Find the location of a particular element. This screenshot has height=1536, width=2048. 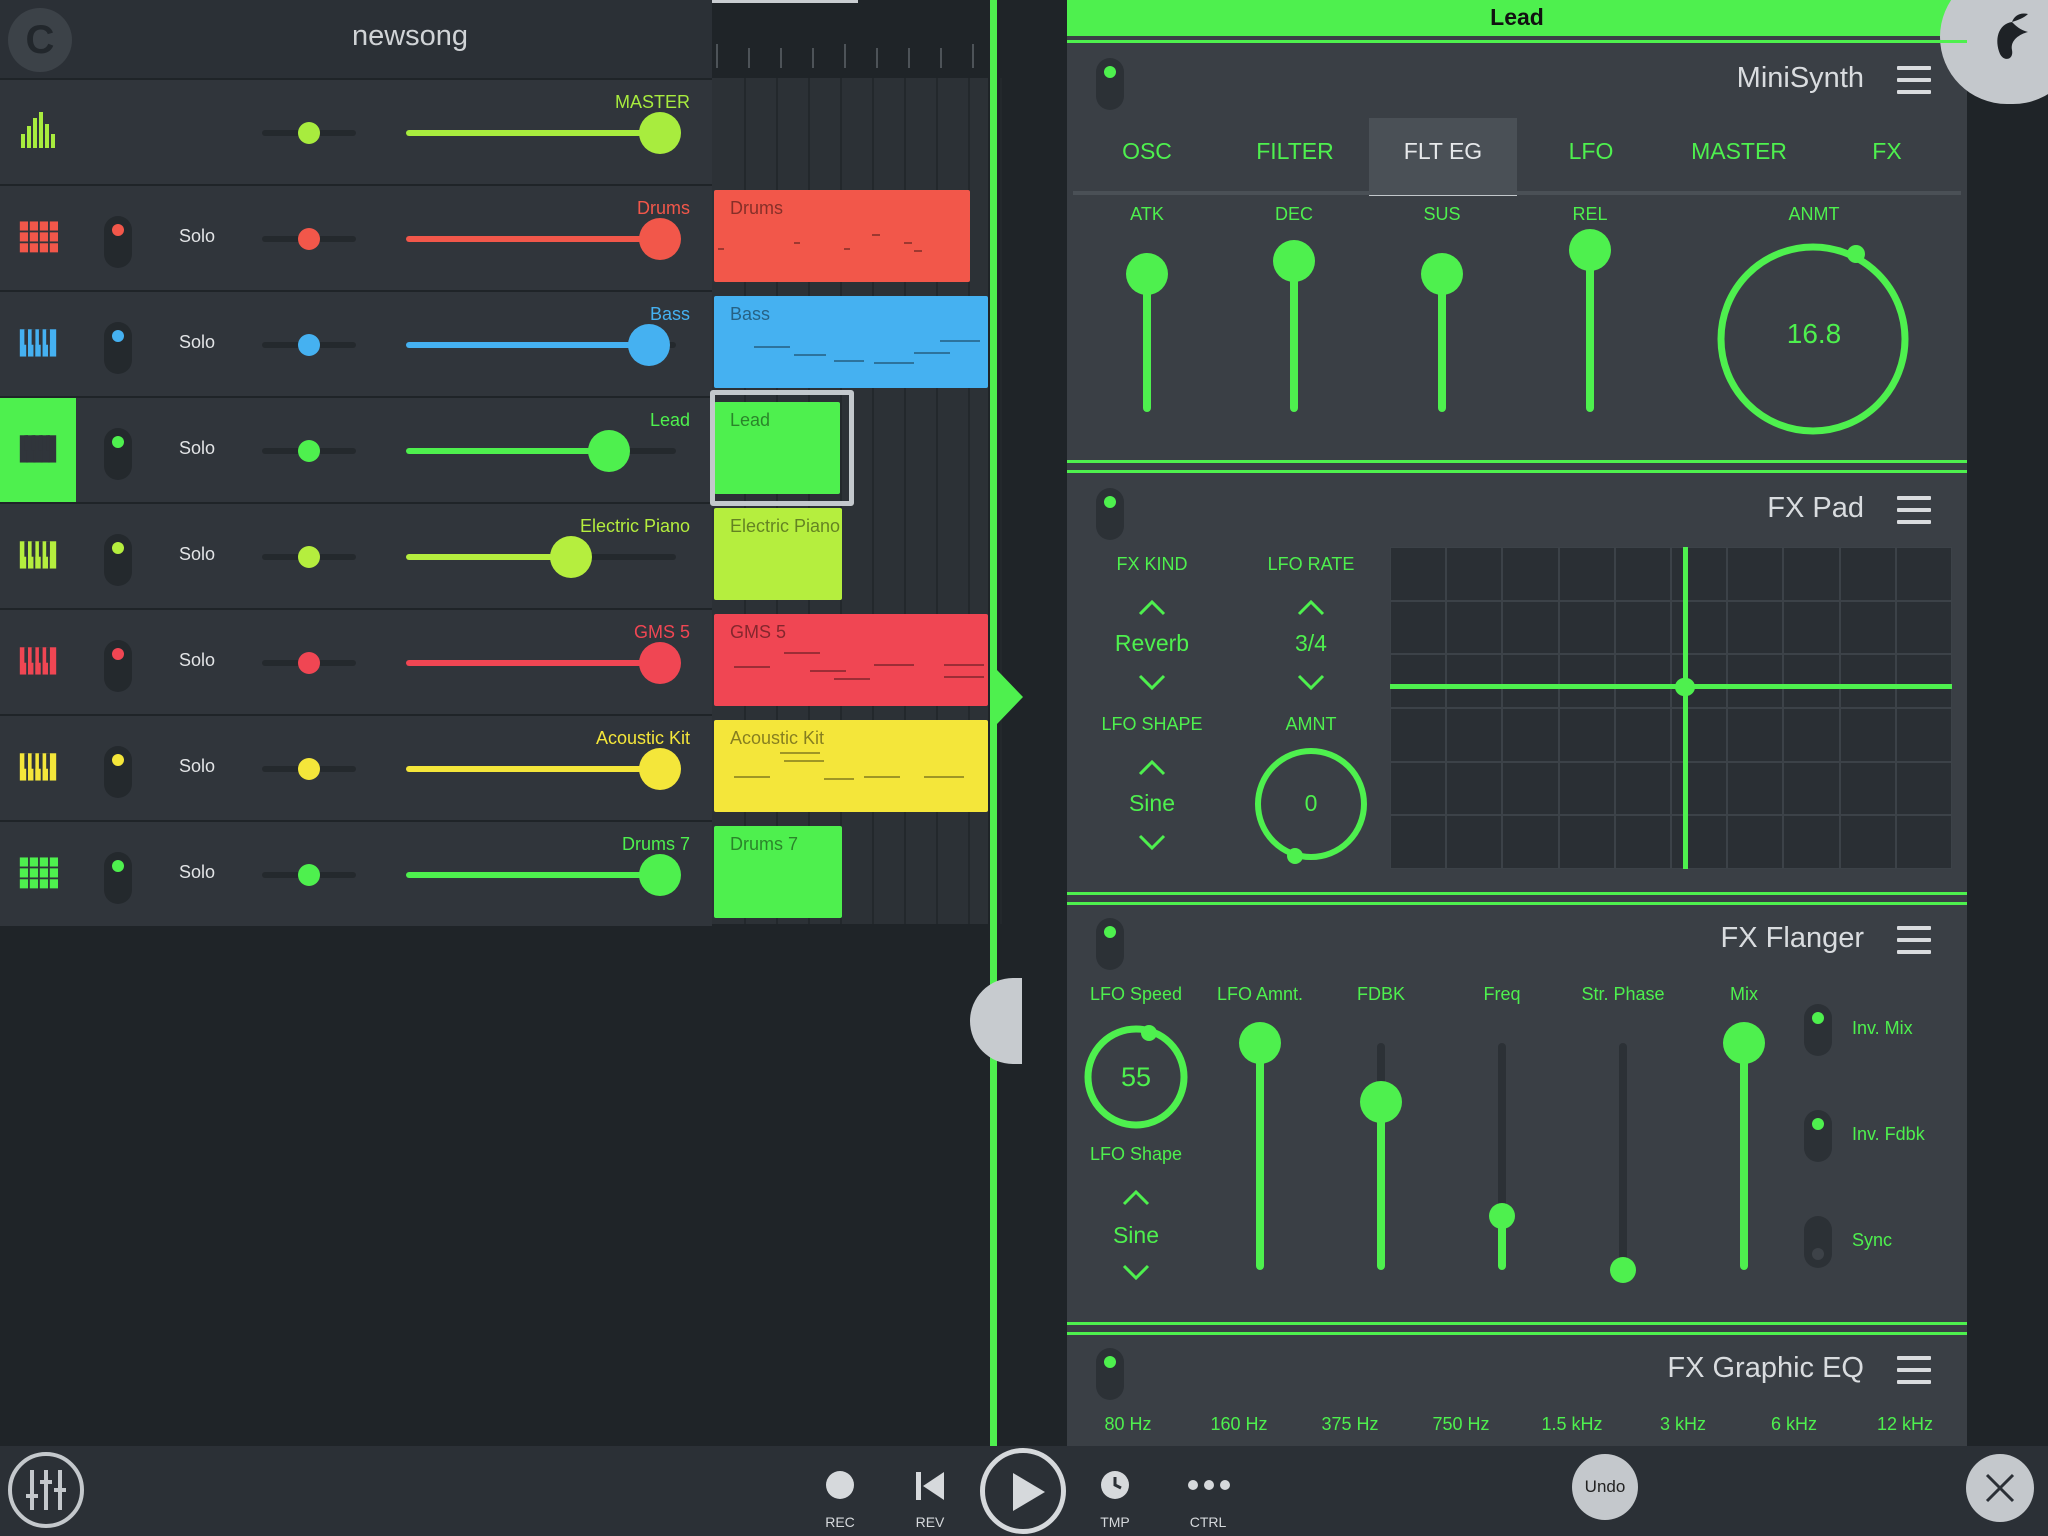

panel-divider is located at coordinates (993, 723).